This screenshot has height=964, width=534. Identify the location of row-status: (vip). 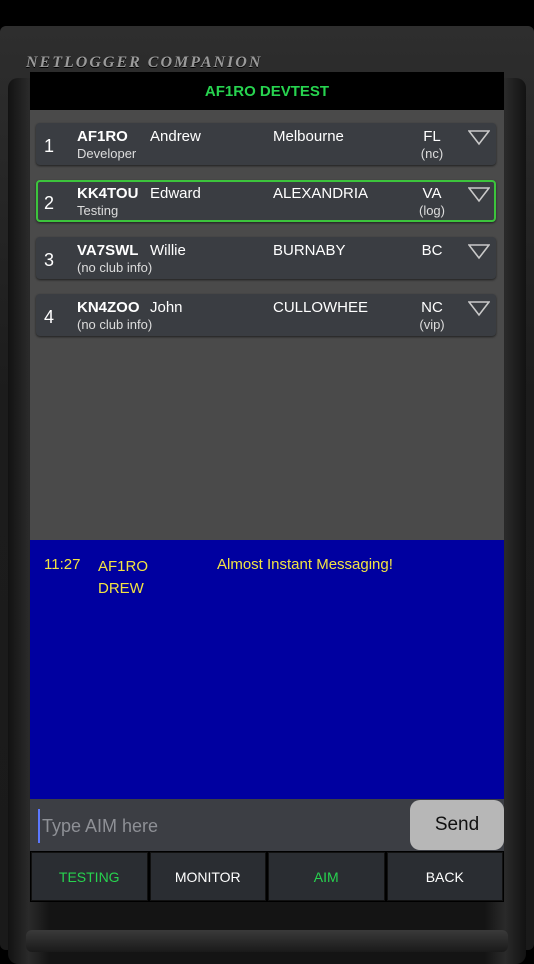
(432, 324).